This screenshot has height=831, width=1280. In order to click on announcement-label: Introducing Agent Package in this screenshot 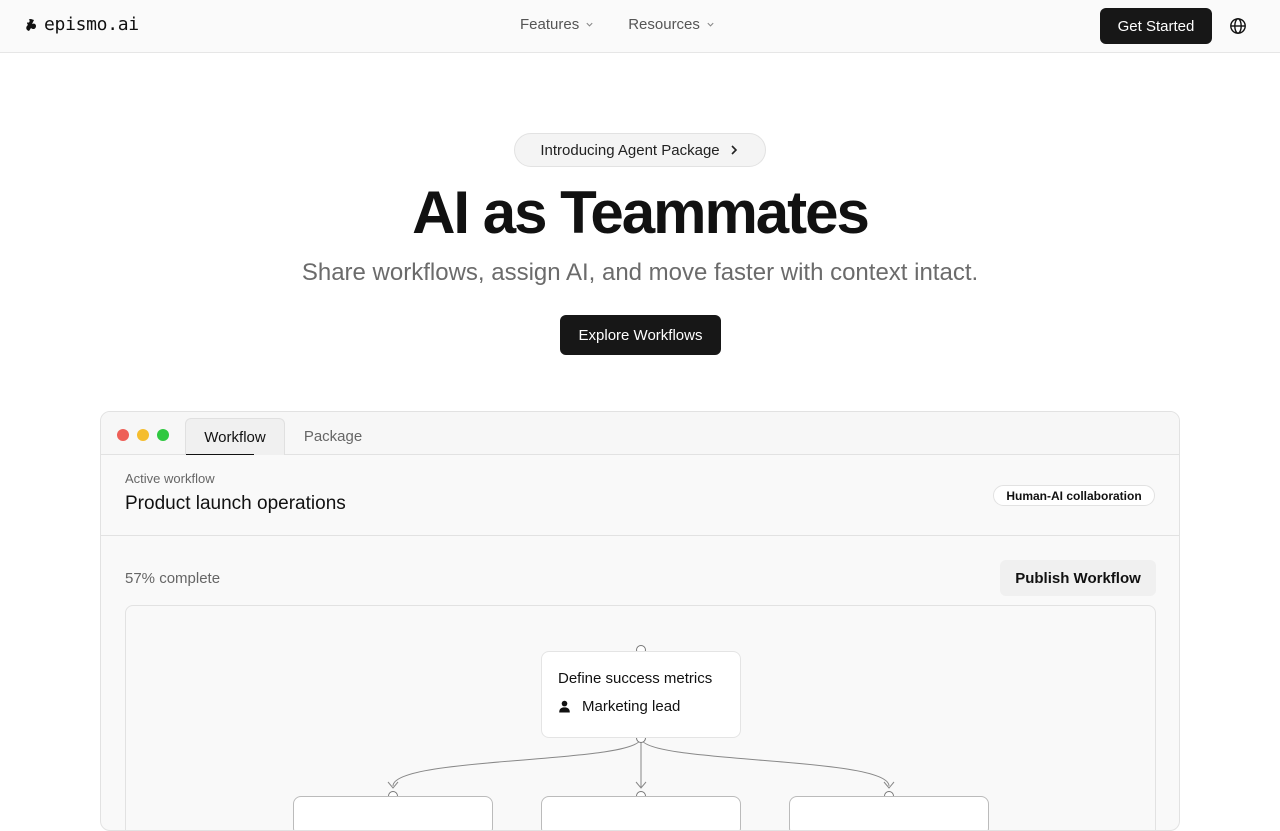, I will do `click(630, 150)`.